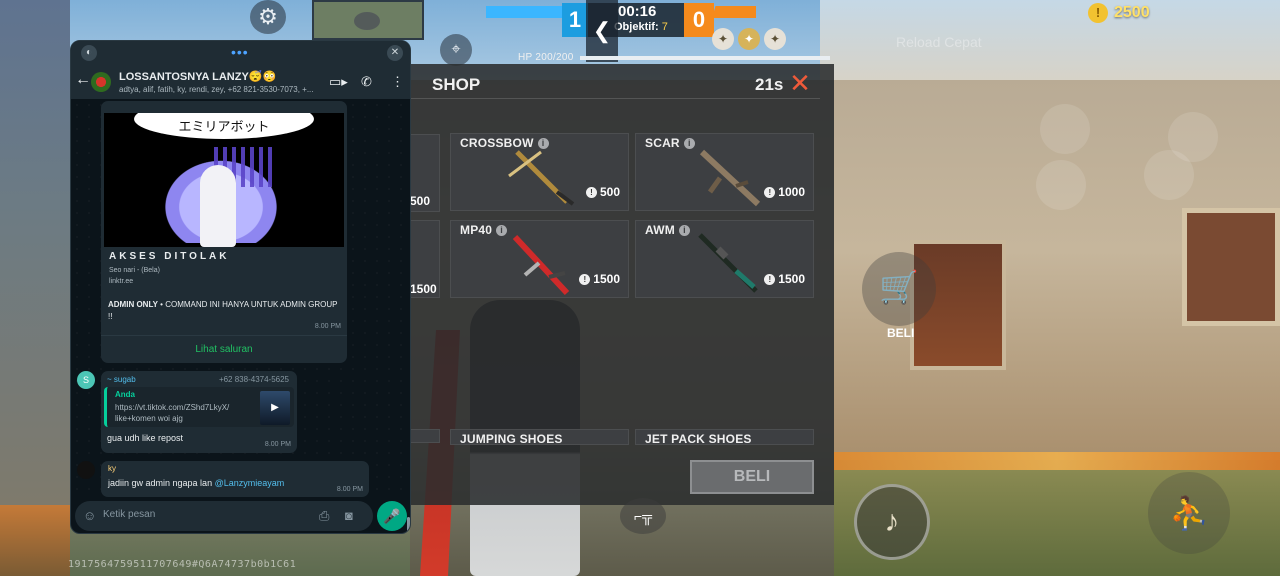 The height and width of the screenshot is (576, 1280). I want to click on sky-haze, so click(1050, 45).